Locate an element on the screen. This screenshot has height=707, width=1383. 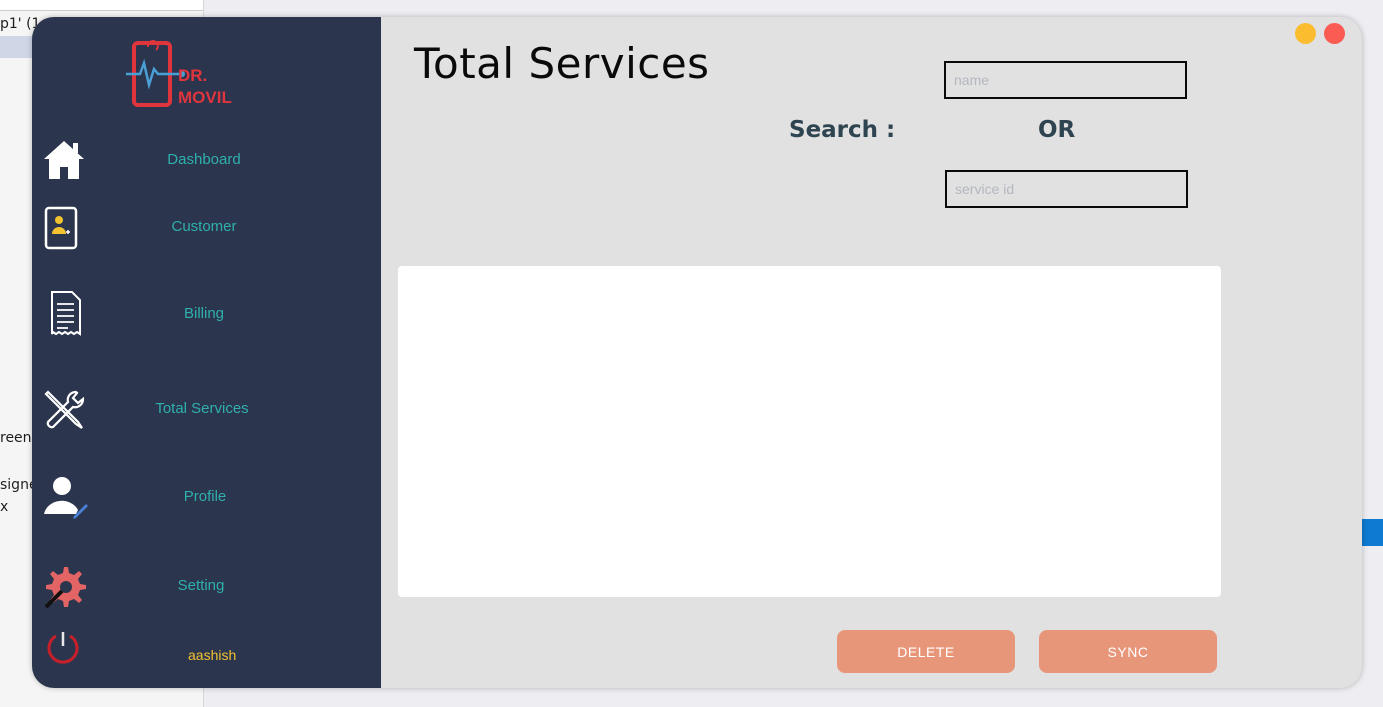
sidebar-item-label: Customer is located at coordinates (204, 226).